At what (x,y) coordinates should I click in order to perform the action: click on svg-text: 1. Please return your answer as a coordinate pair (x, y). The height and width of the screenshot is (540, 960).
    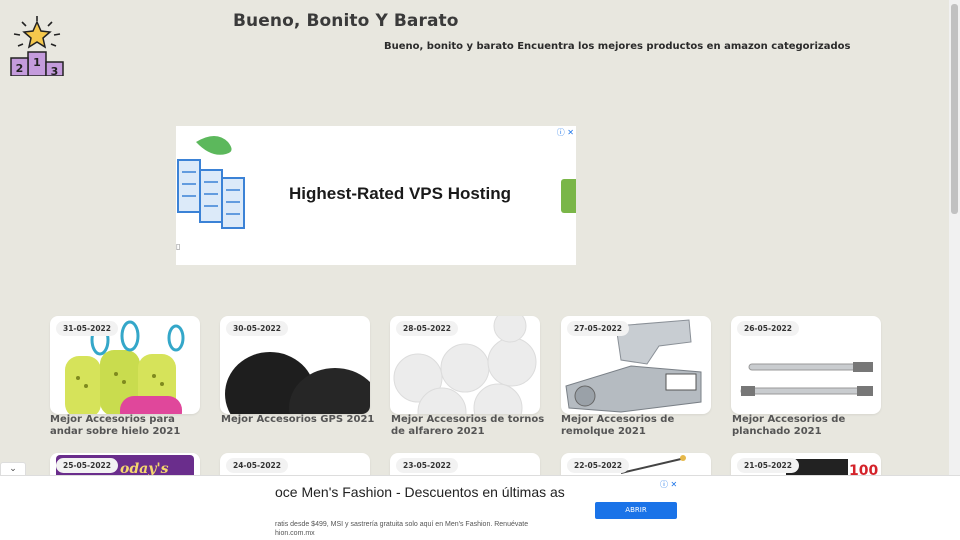
    Looking at the image, I should click on (37, 62).